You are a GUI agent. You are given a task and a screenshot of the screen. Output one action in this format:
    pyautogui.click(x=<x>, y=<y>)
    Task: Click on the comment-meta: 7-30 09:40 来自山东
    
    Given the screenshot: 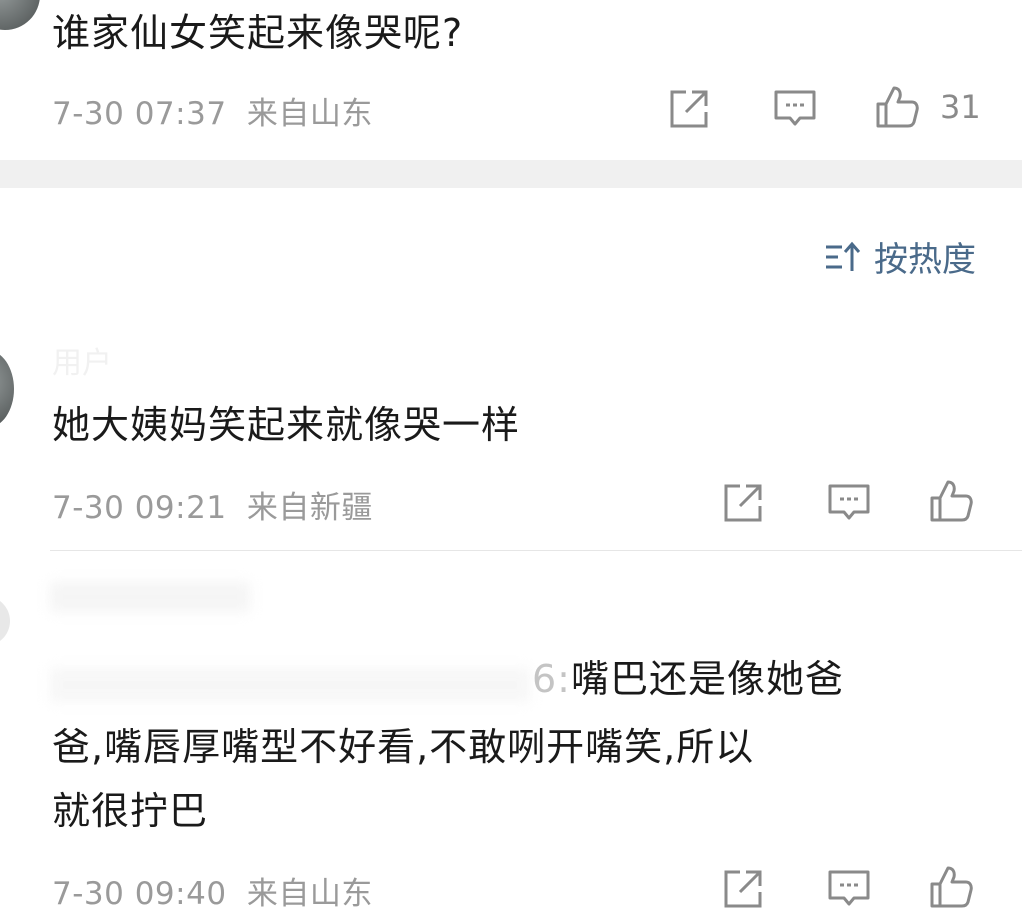 What is the action you would take?
    pyautogui.click(x=212, y=890)
    